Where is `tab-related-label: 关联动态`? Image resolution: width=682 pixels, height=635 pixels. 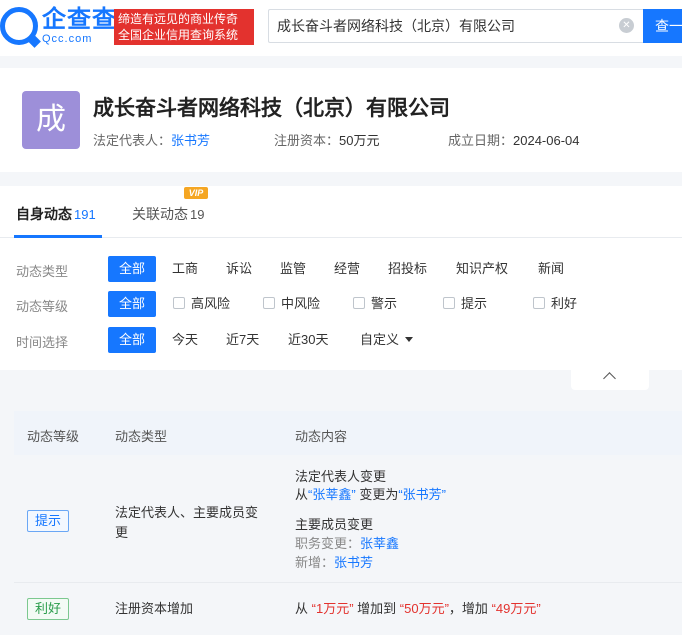 tab-related-label: 关联动态 is located at coordinates (160, 214).